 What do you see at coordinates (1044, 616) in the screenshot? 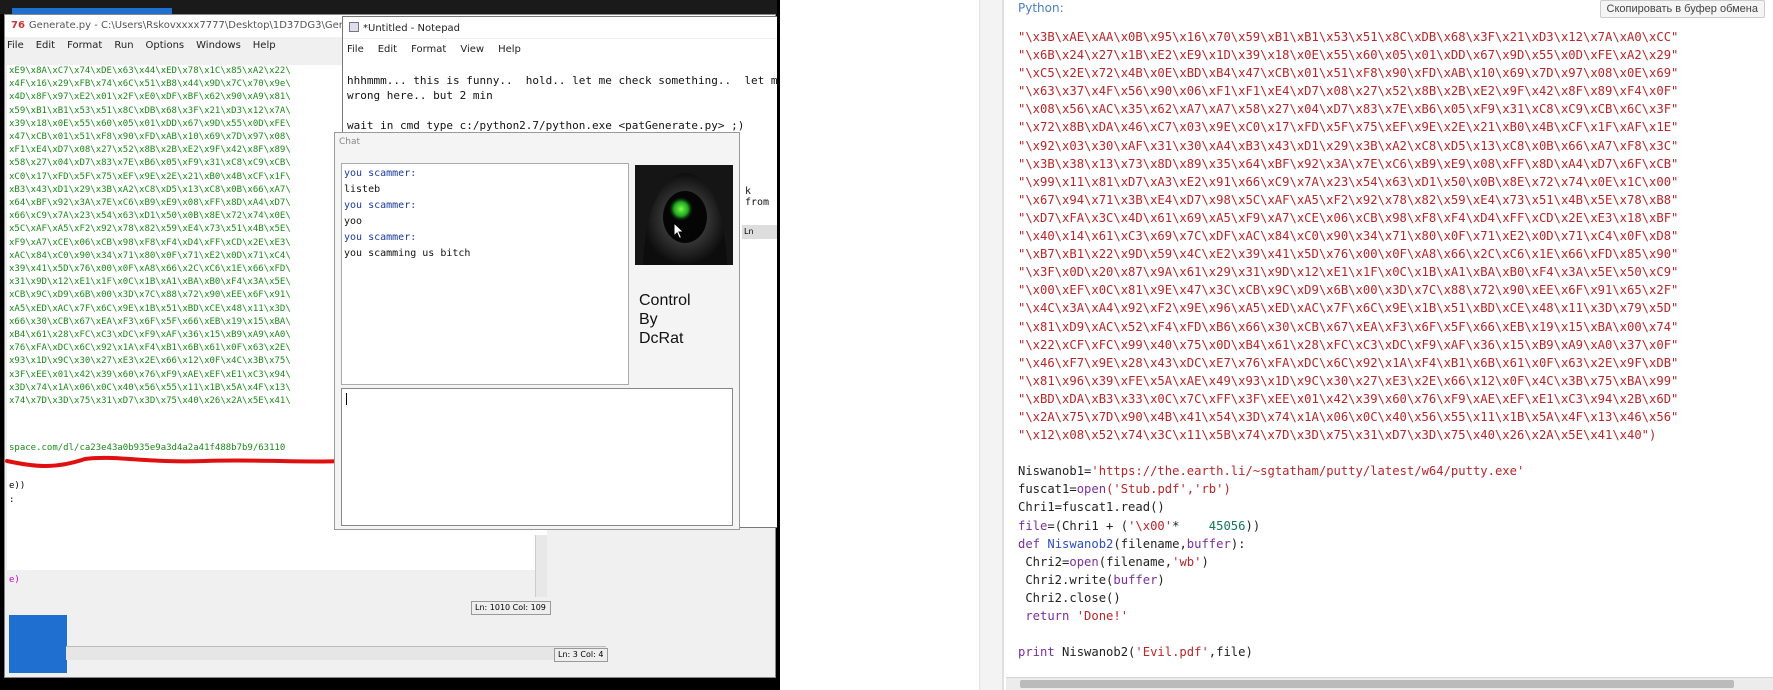
I see `code-token: return` at bounding box center [1044, 616].